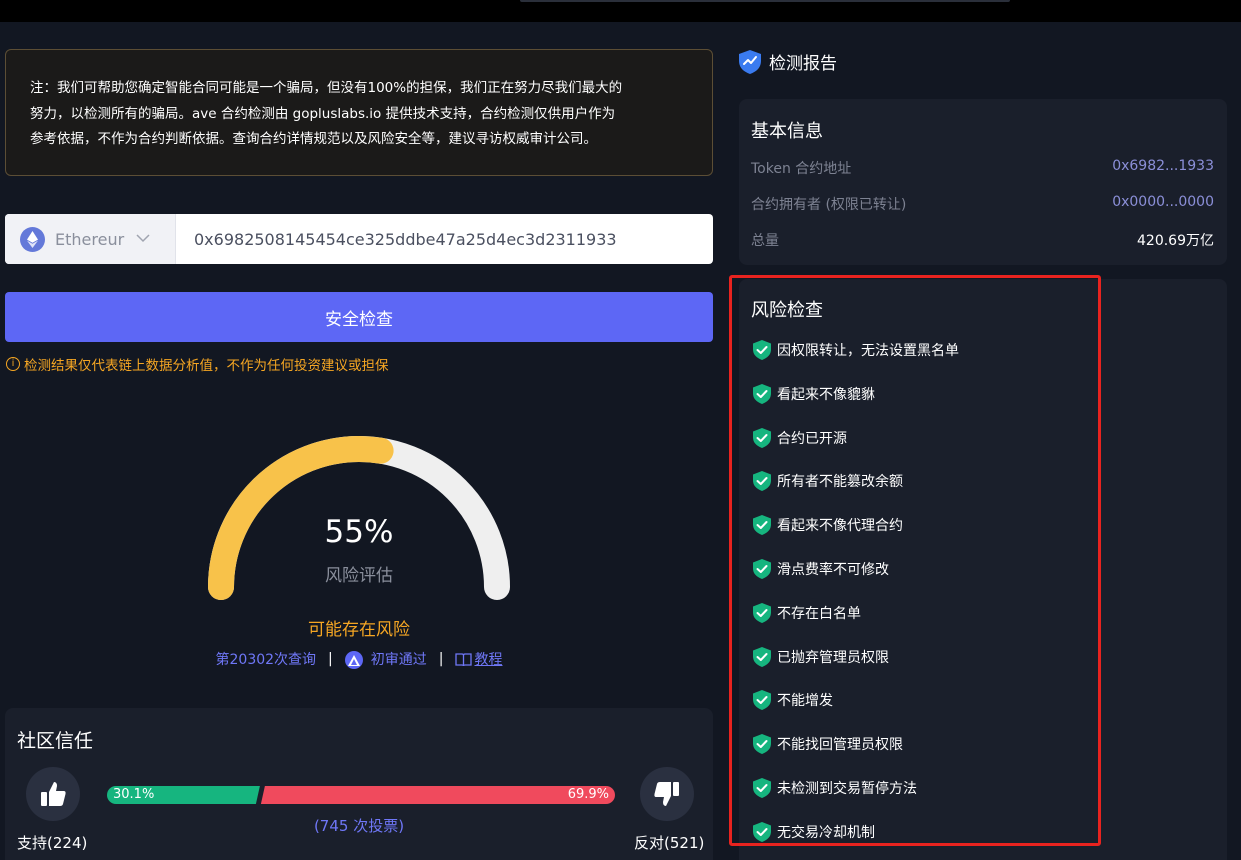  I want to click on risk-check-text: 已抛弃管理员权限, so click(833, 657).